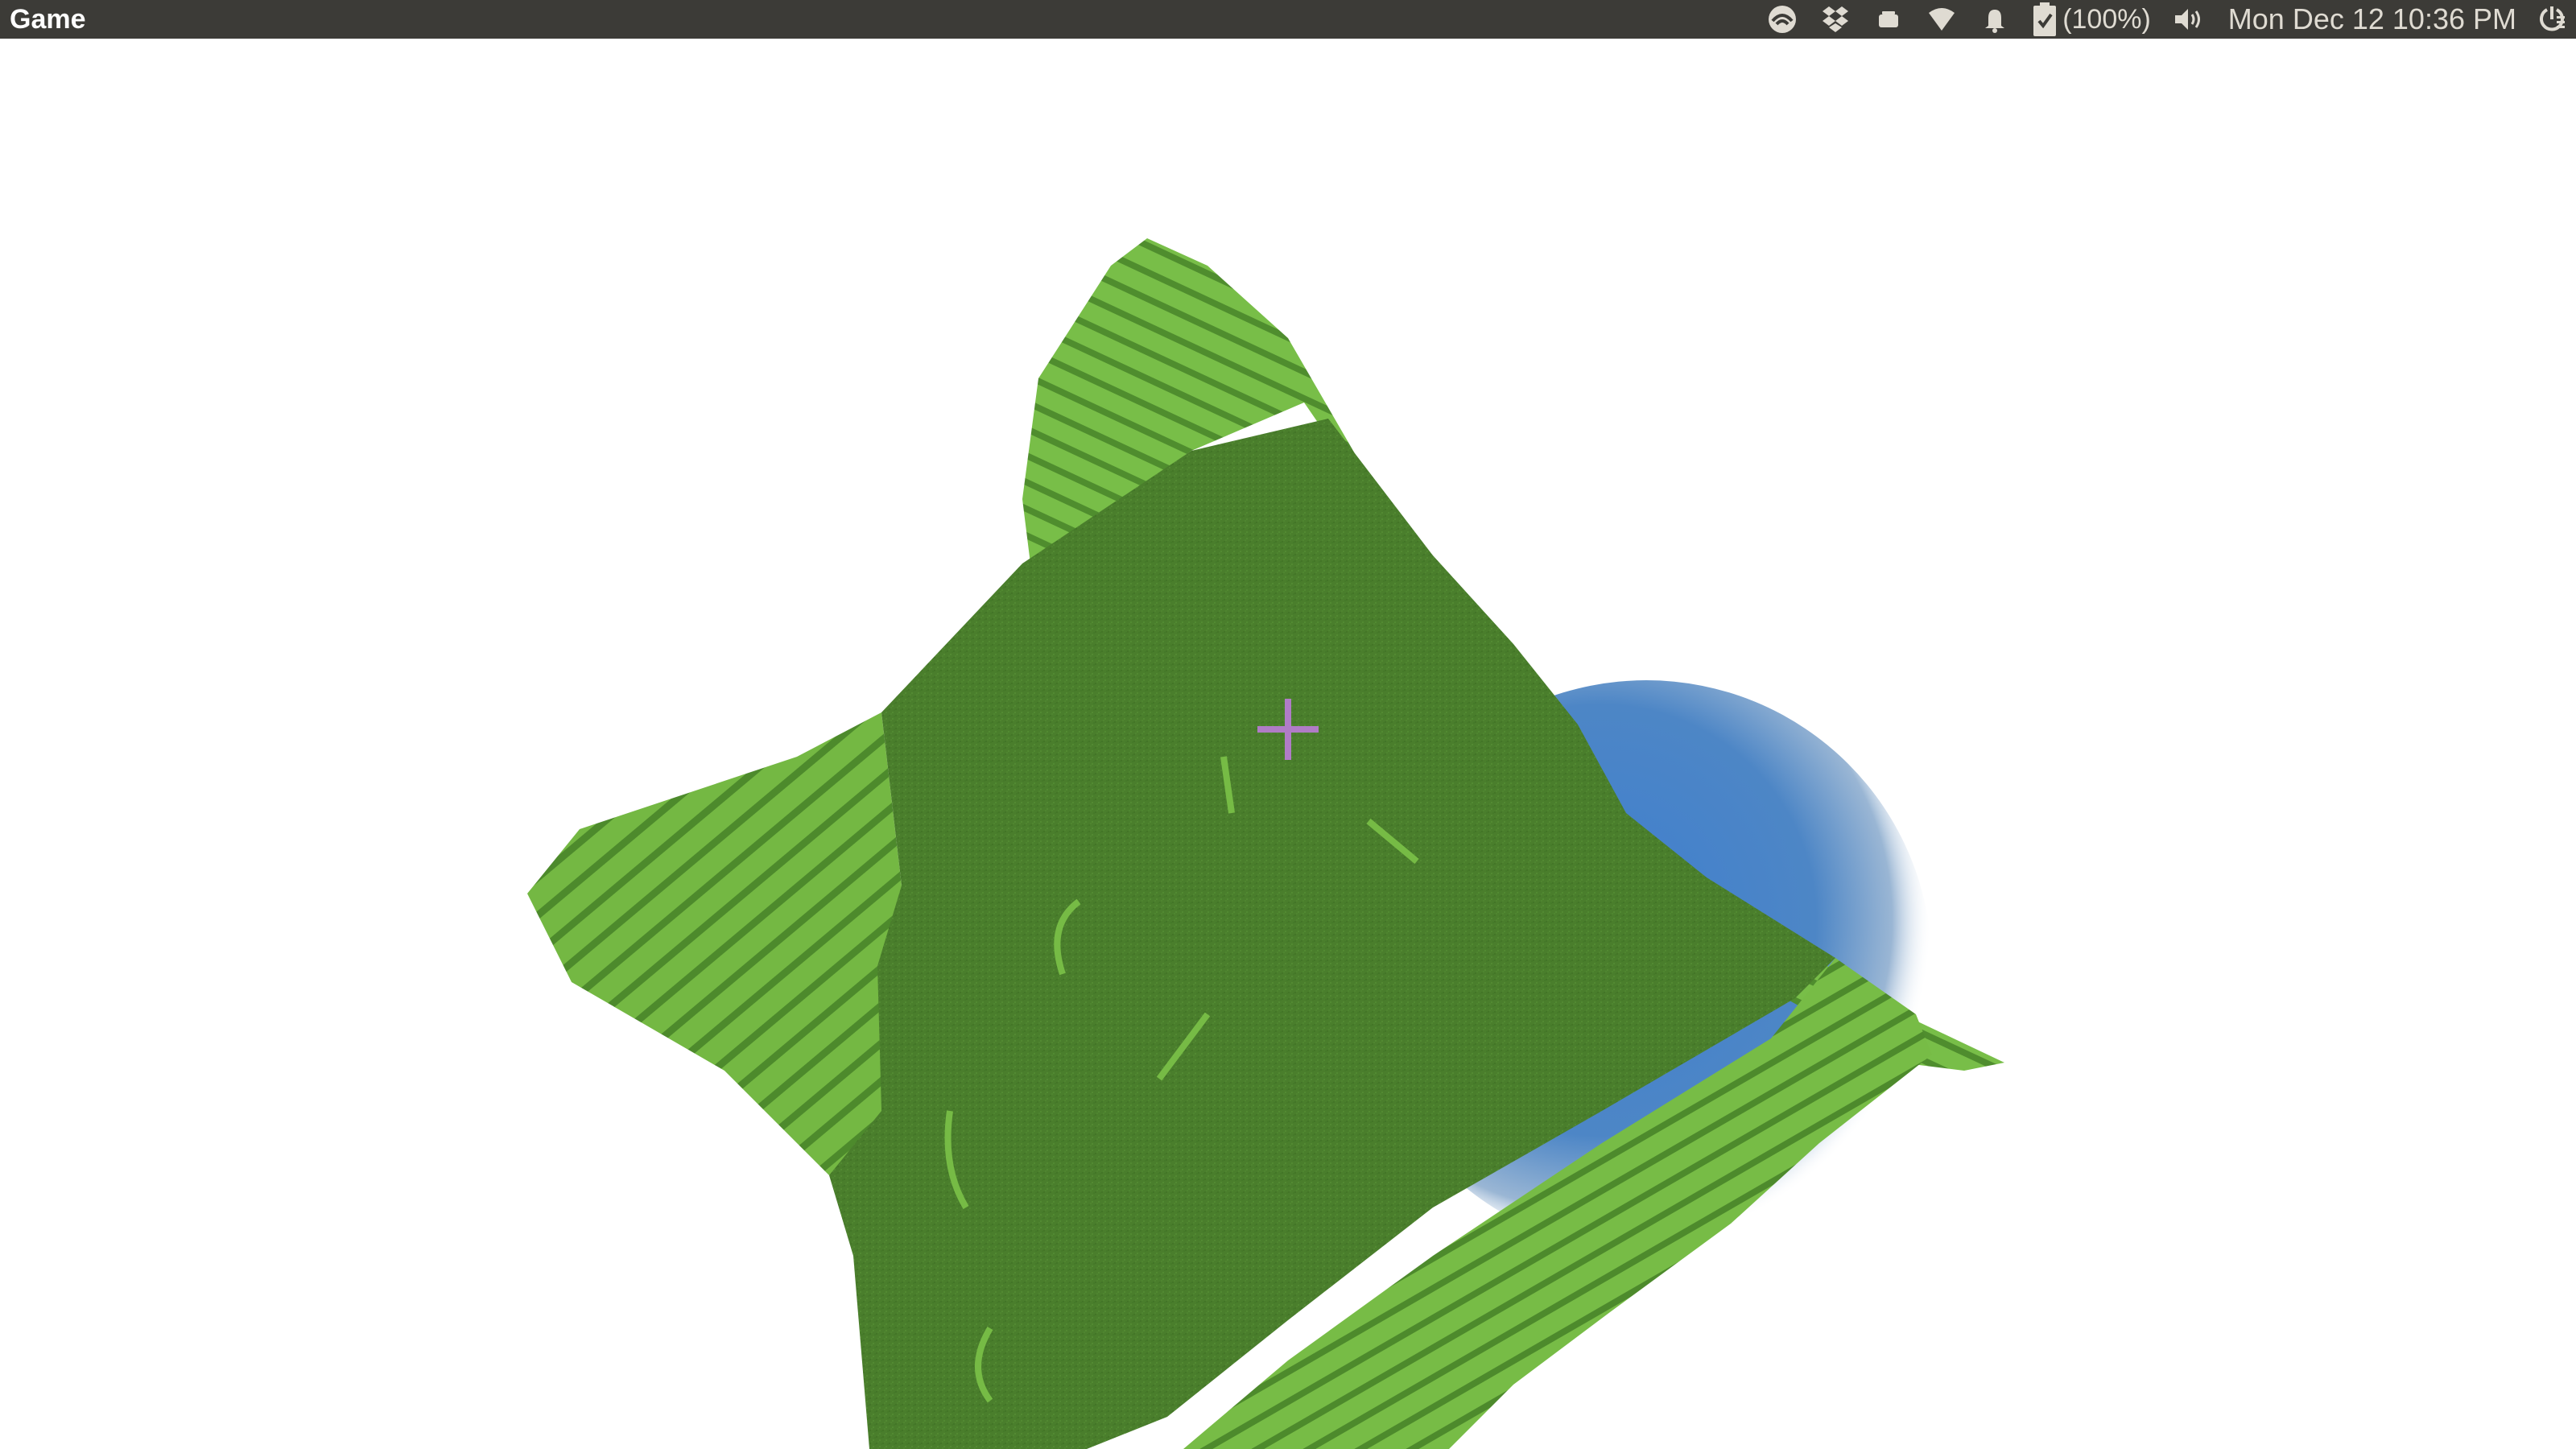  Describe the element at coordinates (1782, 19) in the screenshot. I see `wifi-cloud-icon` at that location.